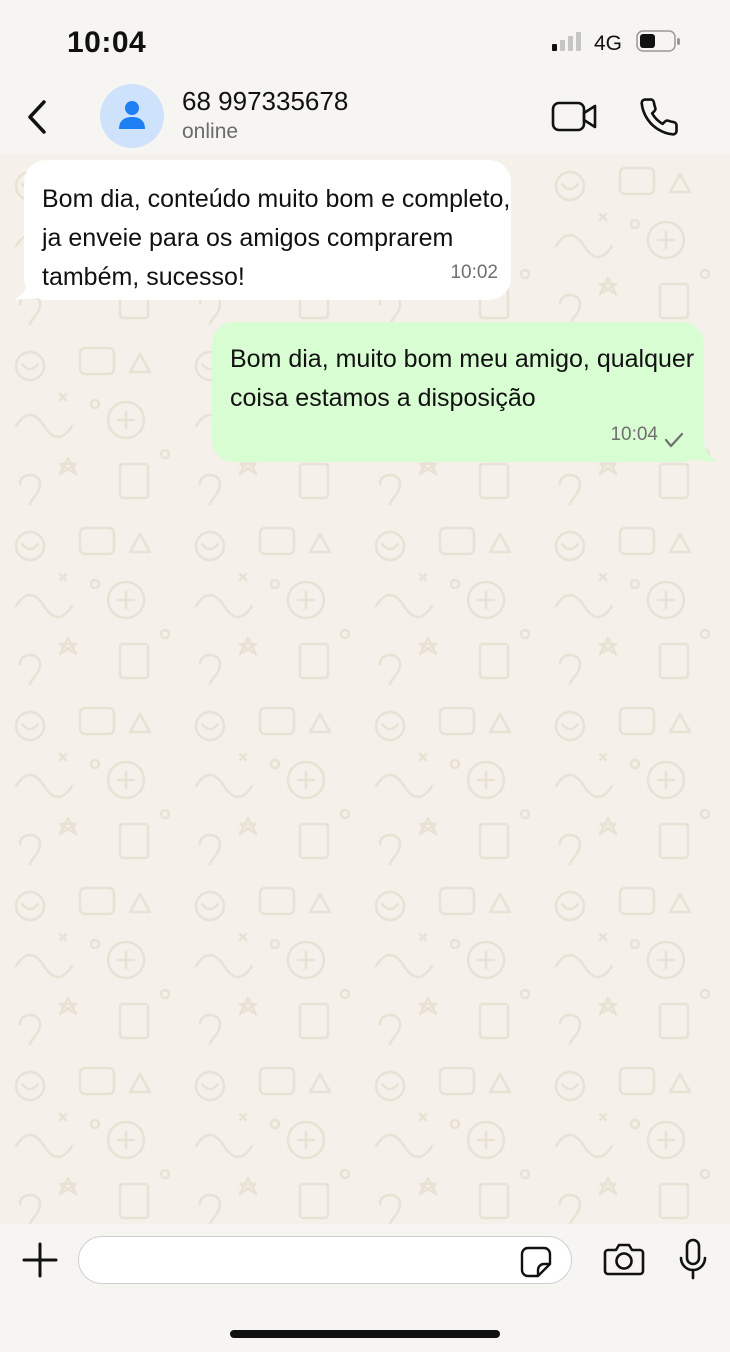 The width and height of the screenshot is (730, 1352). I want to click on message-input, so click(325, 1260).